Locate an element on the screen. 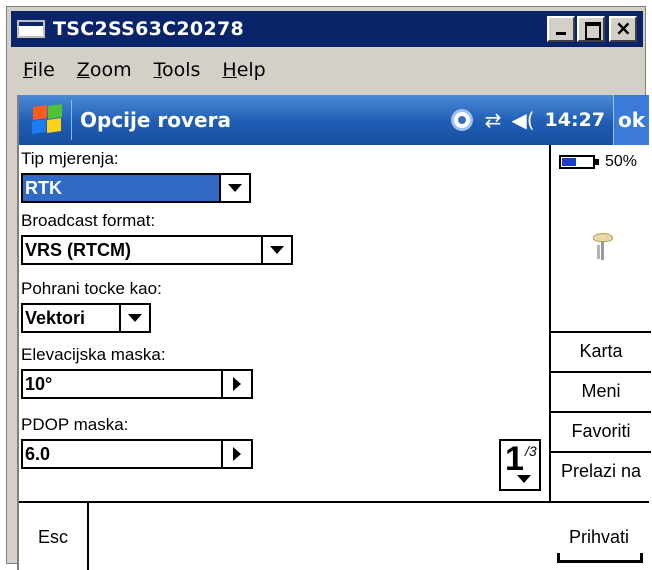  volume-icon: ◀( is located at coordinates (522, 120).